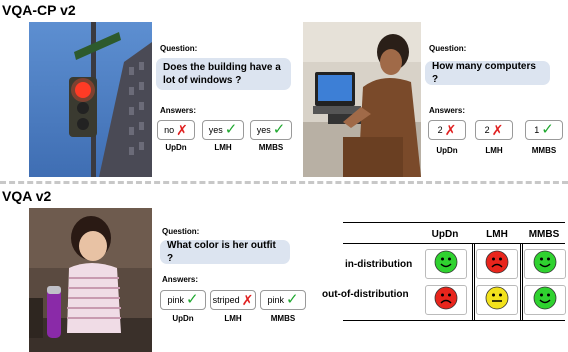 The width and height of the screenshot is (568, 352). I want to click on answer-box-updn: no ✗, so click(176, 130).